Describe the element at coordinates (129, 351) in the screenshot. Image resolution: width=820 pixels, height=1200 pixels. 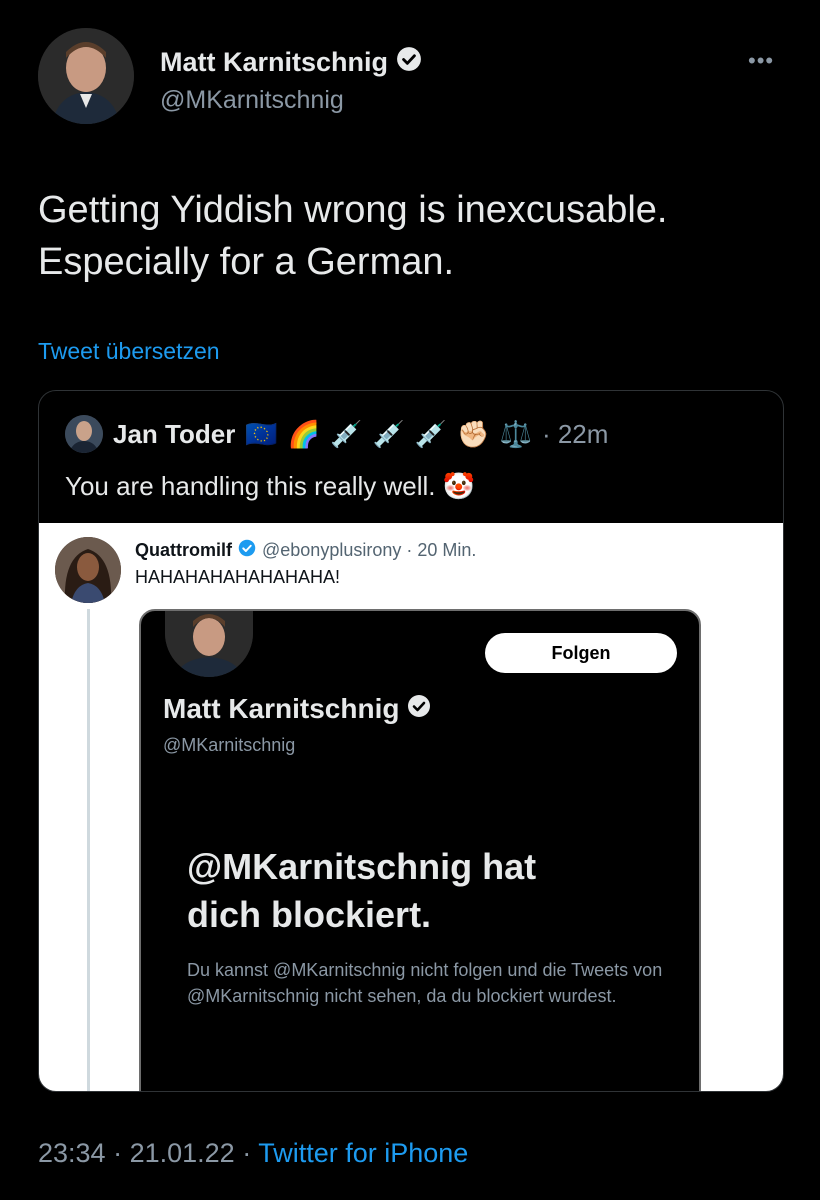
I see `translate-tweet-link: Tweet übersetzen` at that location.